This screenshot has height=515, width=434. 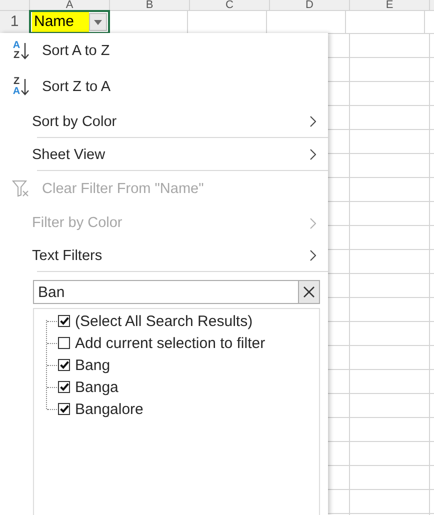 What do you see at coordinates (15, 22) in the screenshot?
I see `row-header: 1` at bounding box center [15, 22].